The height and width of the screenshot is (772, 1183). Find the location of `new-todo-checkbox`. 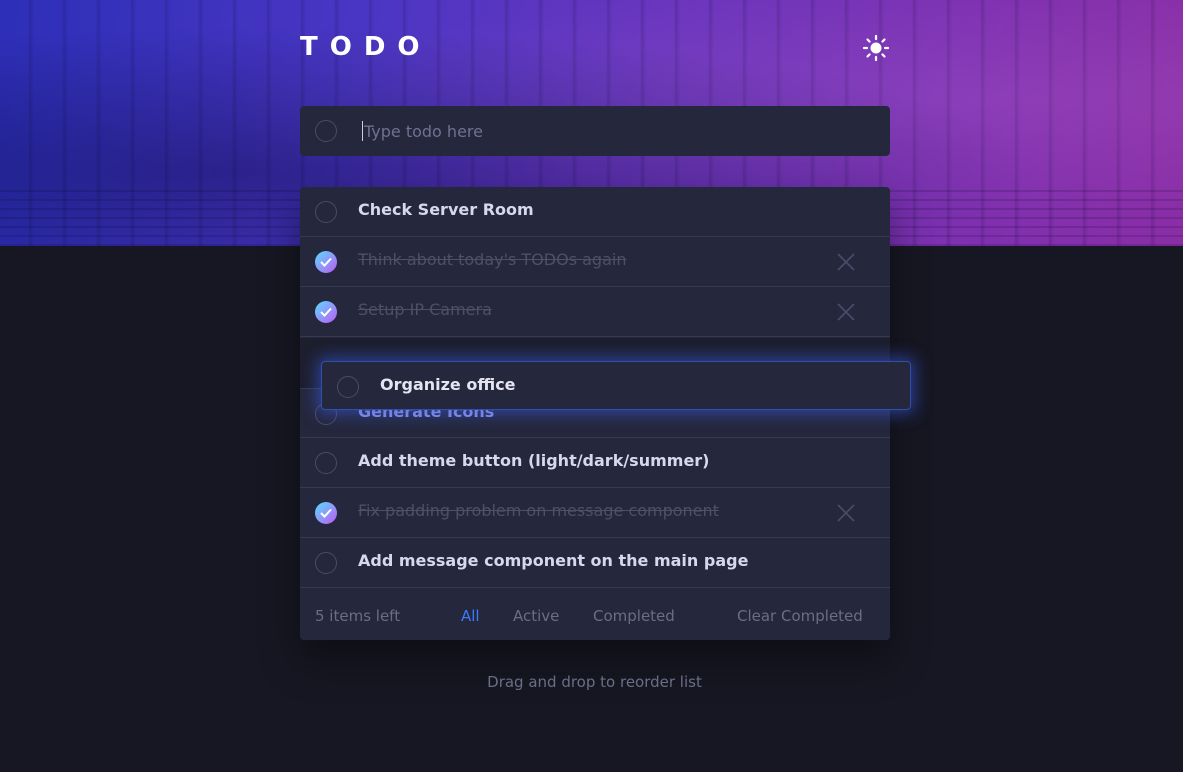

new-todo-checkbox is located at coordinates (326, 131).